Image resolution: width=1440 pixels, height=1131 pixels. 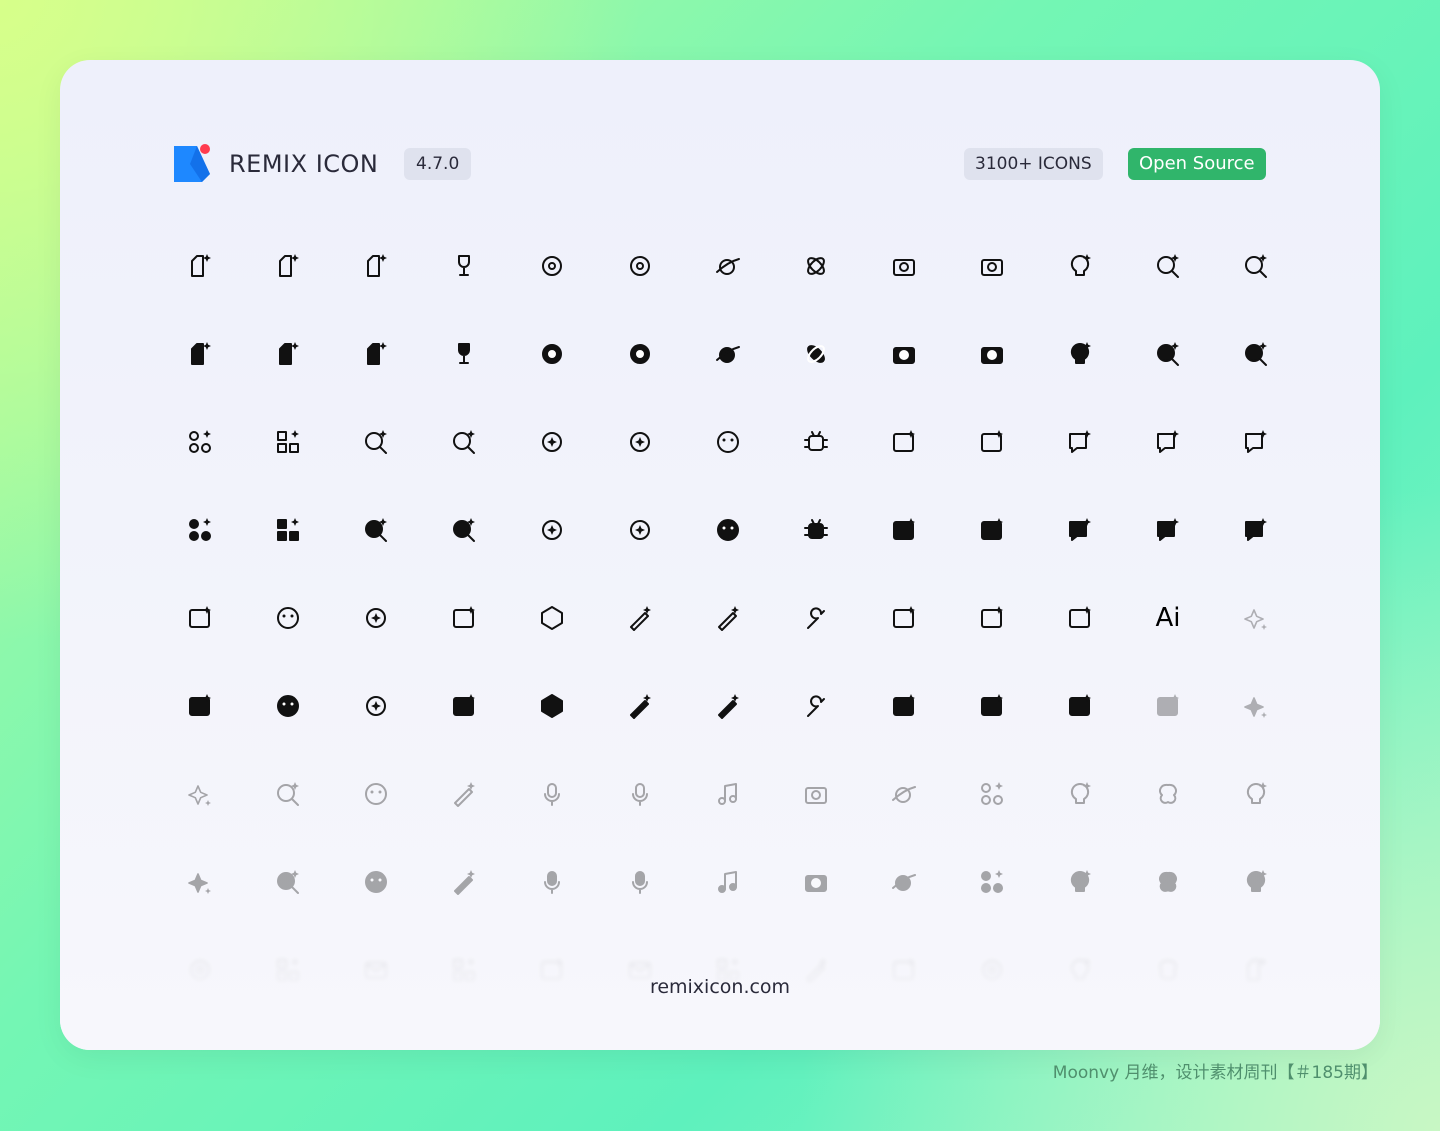 What do you see at coordinates (904, 354) in the screenshot?
I see `camera-icon` at bounding box center [904, 354].